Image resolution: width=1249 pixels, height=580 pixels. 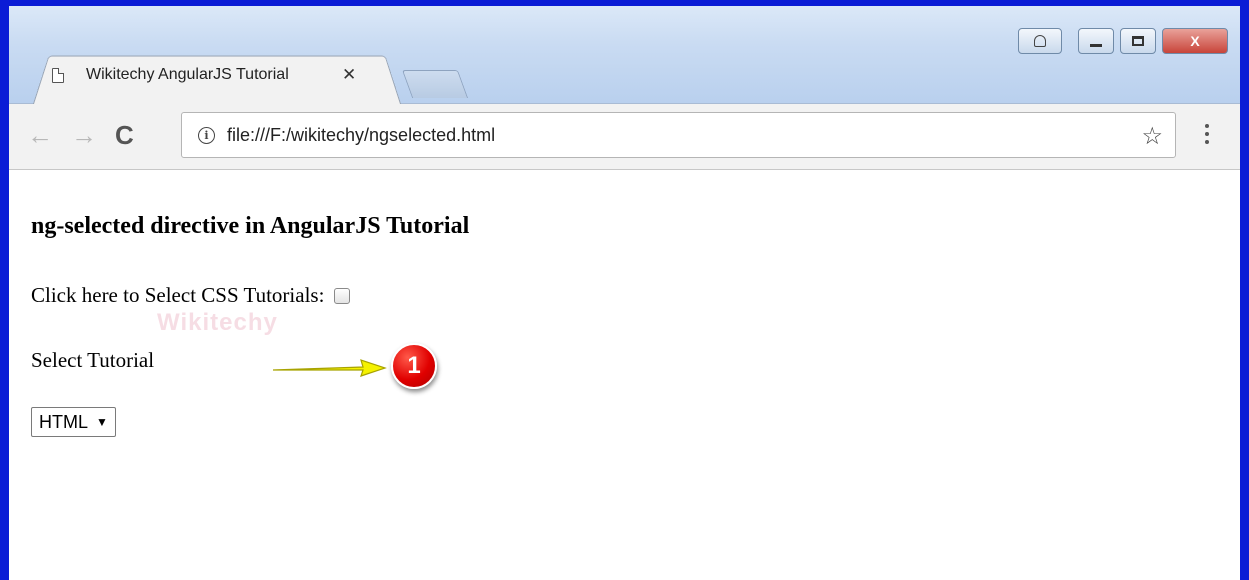 I want to click on profile-button, so click(x=1040, y=41).